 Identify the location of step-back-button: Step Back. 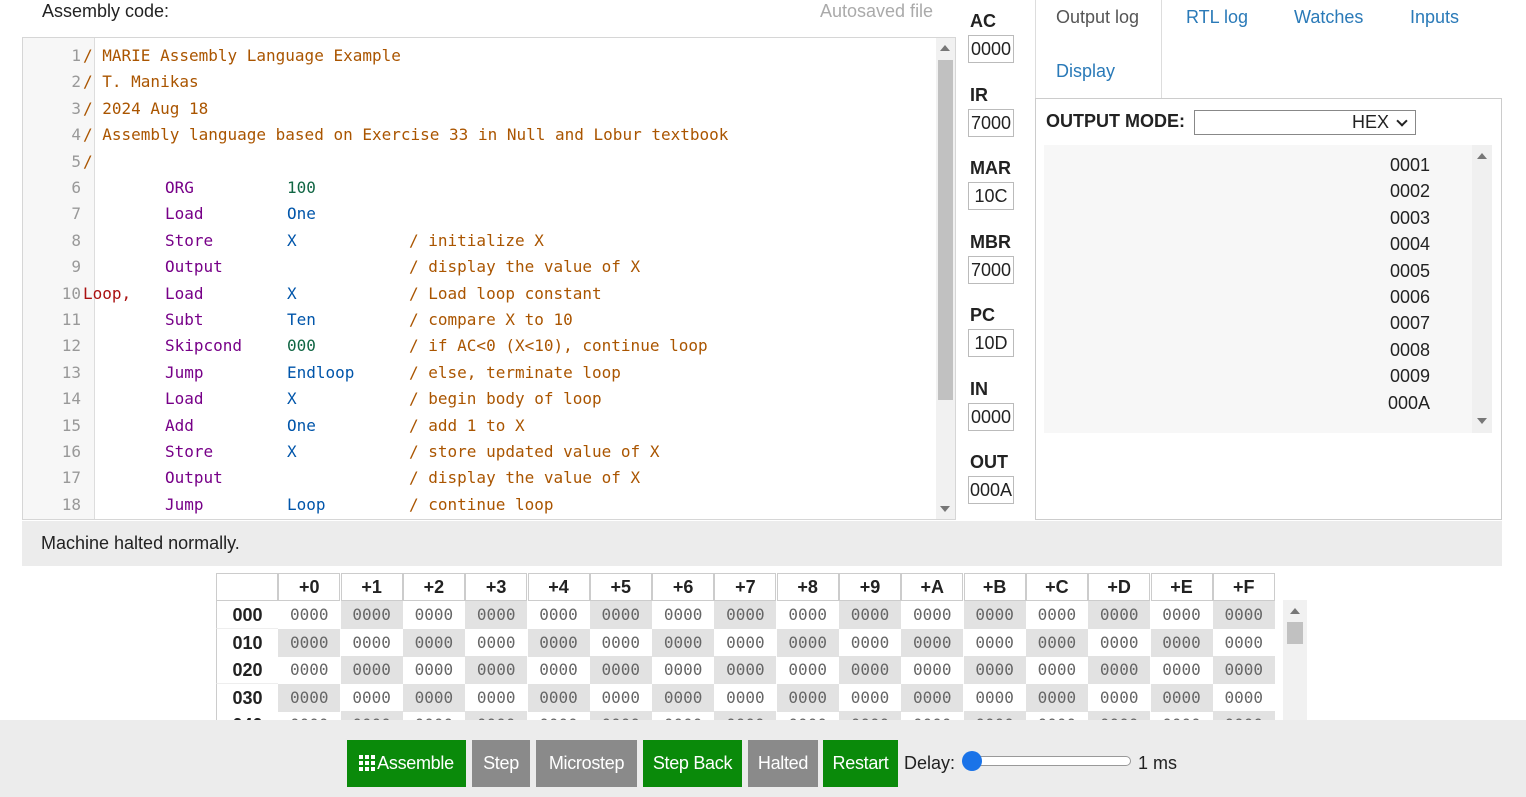
(692, 763).